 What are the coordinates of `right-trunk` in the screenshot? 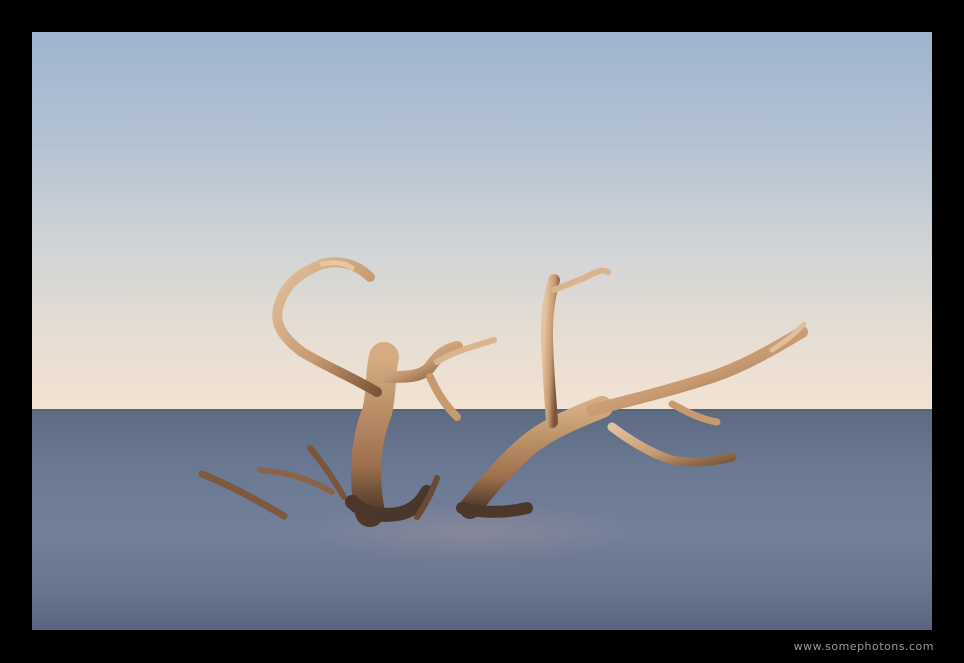 It's located at (536, 457).